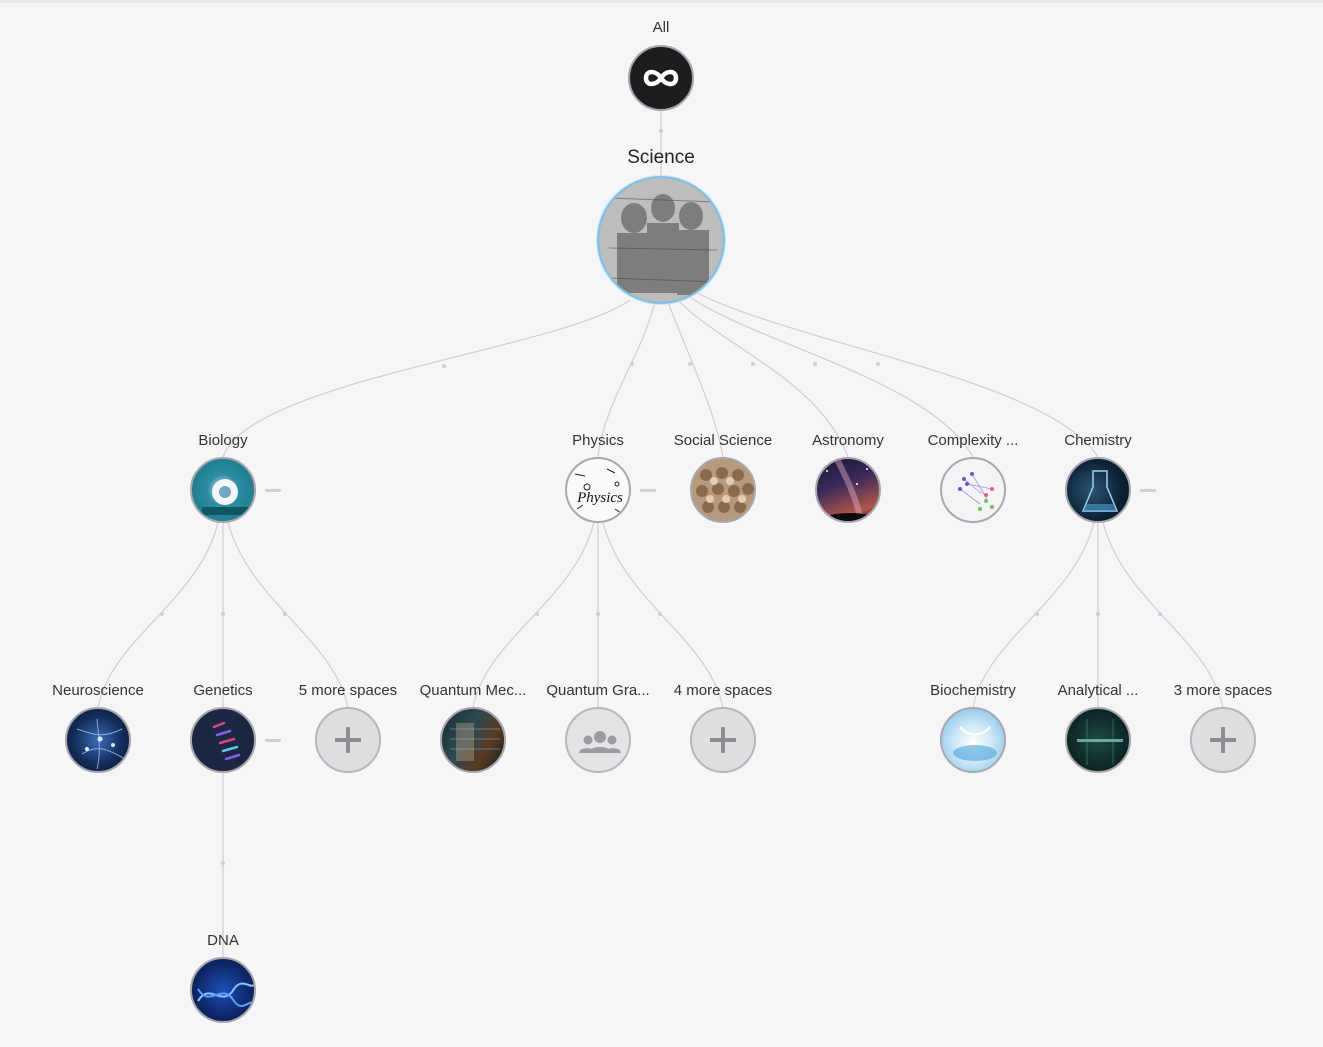 The width and height of the screenshot is (1323, 1047). I want to click on child-label-social-science: Social Science, so click(723, 440).